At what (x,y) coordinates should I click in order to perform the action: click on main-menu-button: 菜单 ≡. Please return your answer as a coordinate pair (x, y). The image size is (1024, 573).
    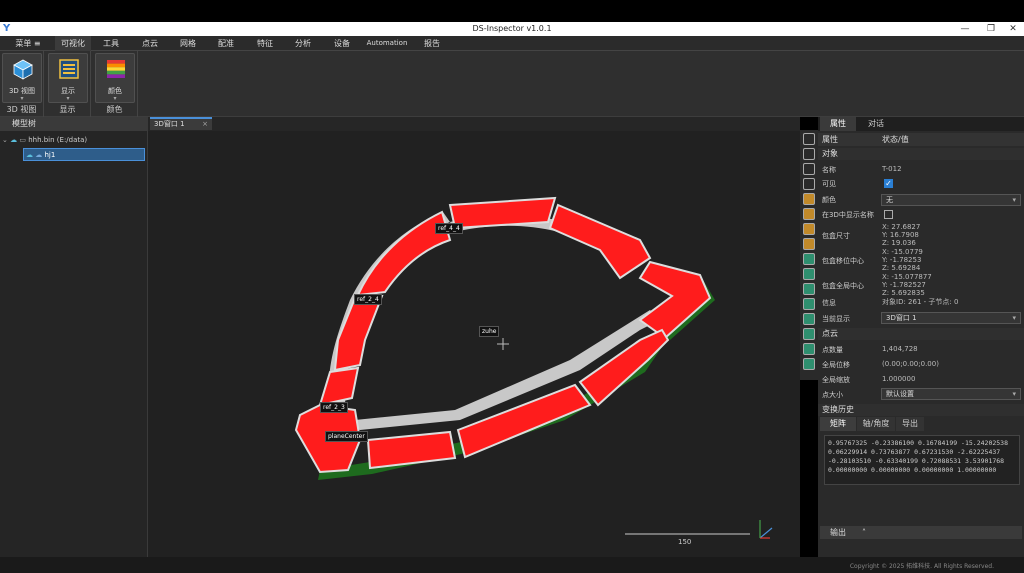
    Looking at the image, I should click on (28, 43).